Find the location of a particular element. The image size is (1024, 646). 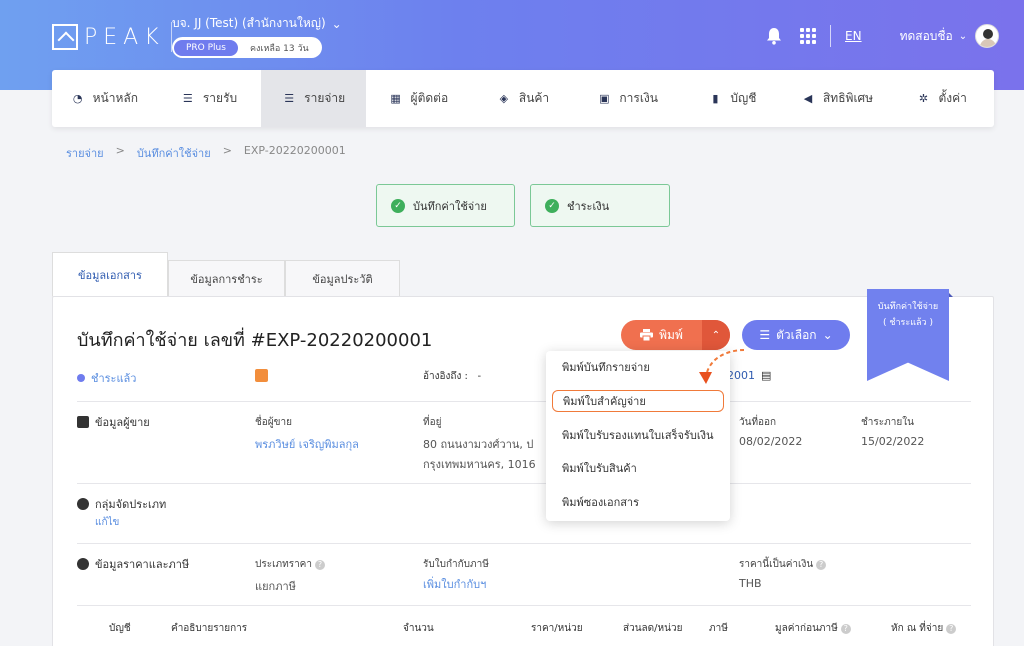

bell-icon is located at coordinates (774, 36).